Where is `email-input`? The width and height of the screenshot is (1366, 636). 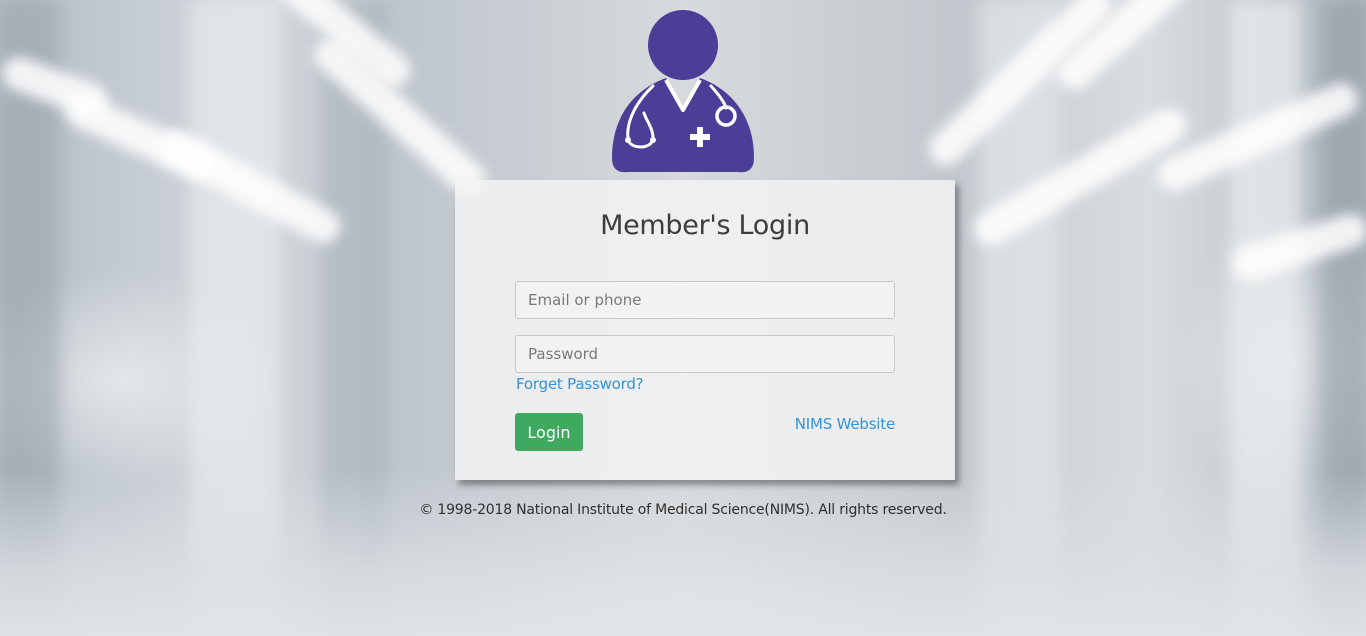
email-input is located at coordinates (705, 300).